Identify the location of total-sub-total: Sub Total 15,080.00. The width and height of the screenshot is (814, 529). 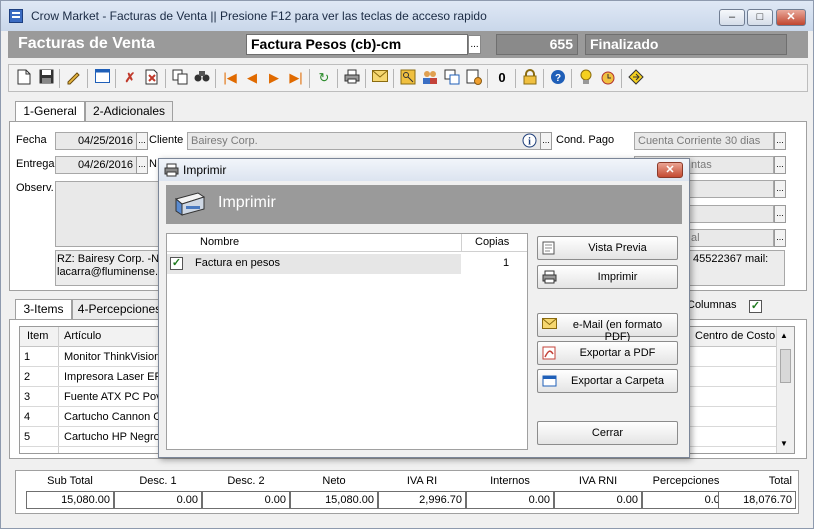
(70, 492).